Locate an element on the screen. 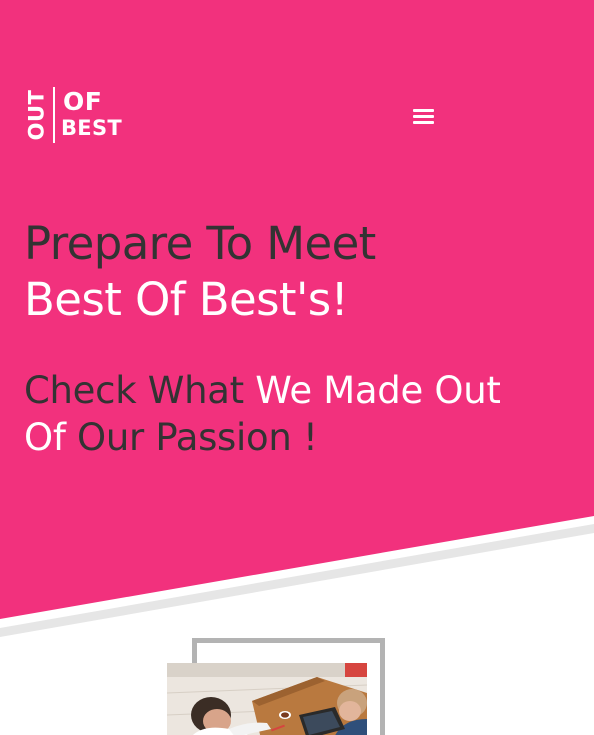  logo-vertical-text-wrap: OUT is located at coordinates (37, 115).